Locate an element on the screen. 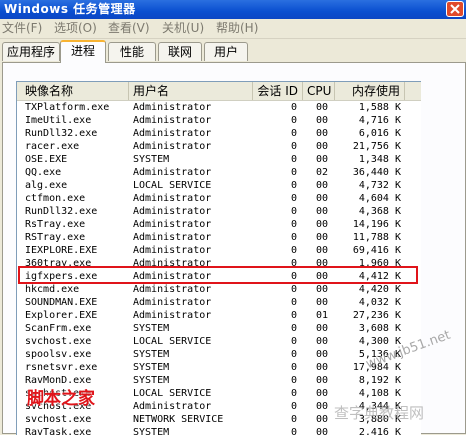 Image resolution: width=466 pixels, height=435 pixels. column-header-session: 会话 ID is located at coordinates (278, 91).